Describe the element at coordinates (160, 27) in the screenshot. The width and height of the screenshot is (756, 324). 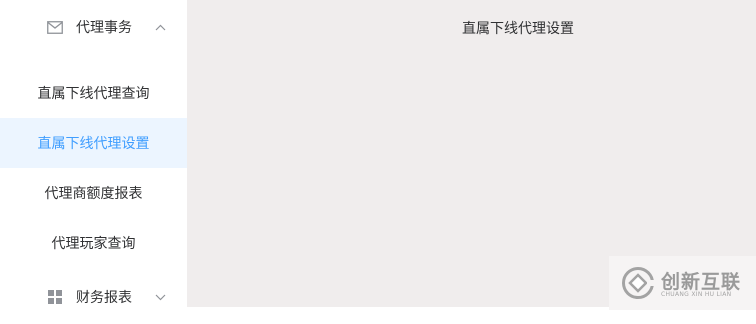
I see `chevron-up-icon` at that location.